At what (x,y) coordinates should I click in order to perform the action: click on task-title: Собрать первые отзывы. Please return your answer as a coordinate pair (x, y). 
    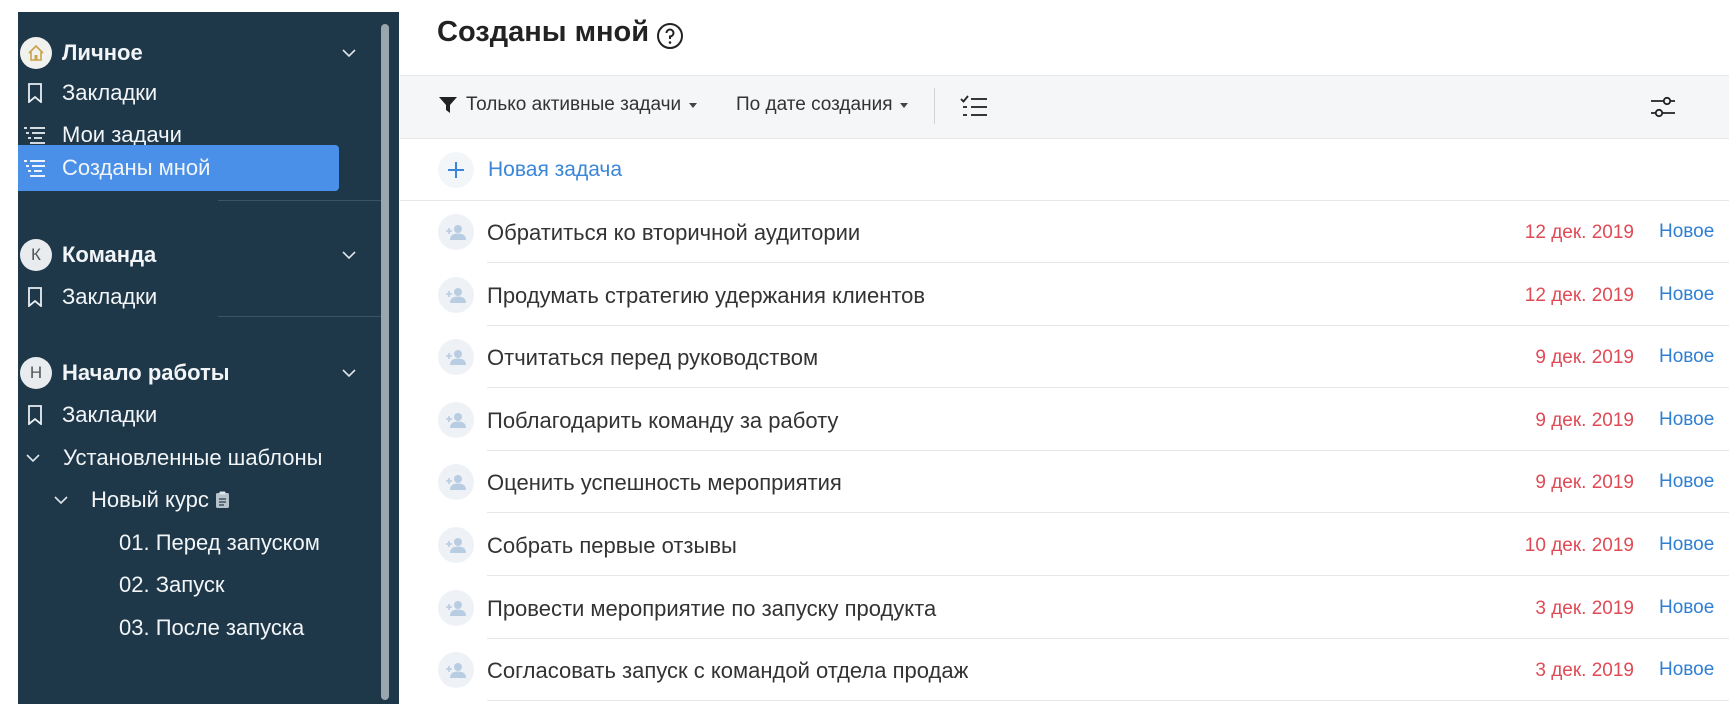
    Looking at the image, I should click on (612, 546).